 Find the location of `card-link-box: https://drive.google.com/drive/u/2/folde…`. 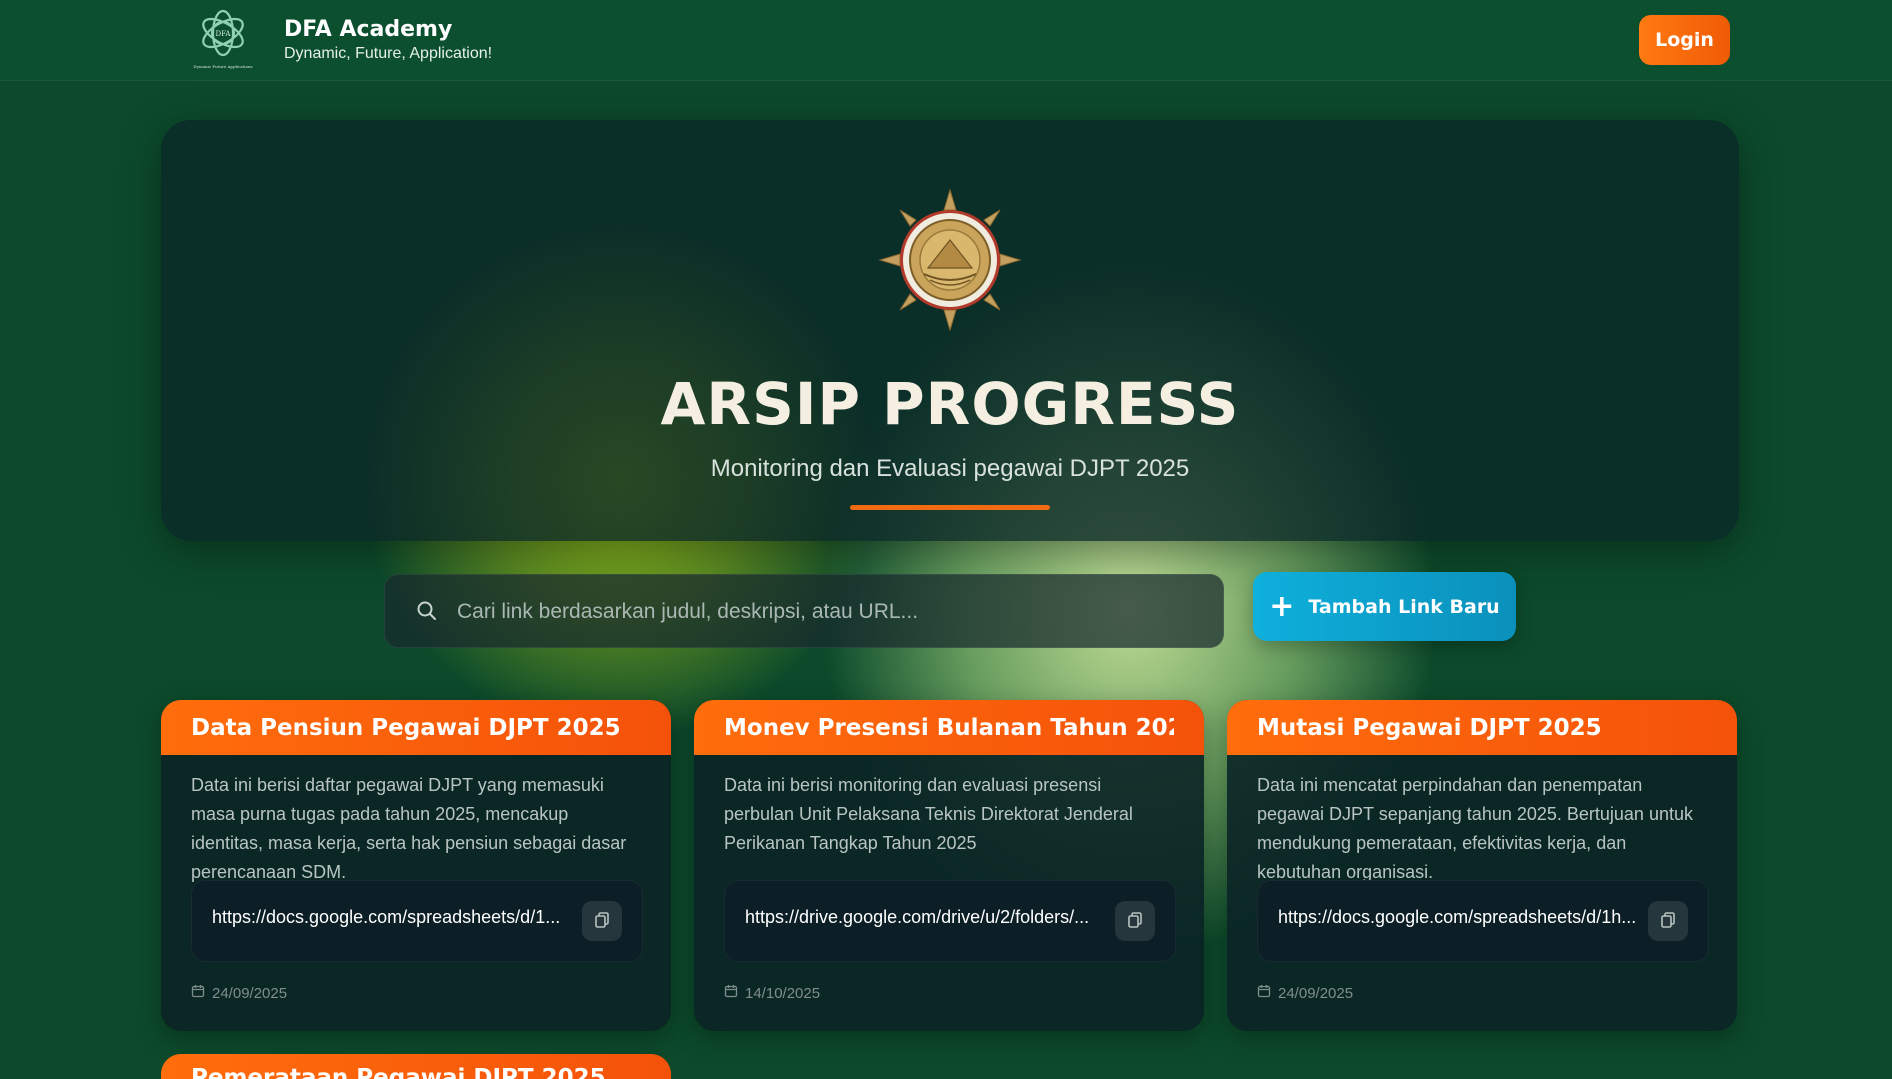

card-link-box: https://drive.google.com/drive/u/2/folde… is located at coordinates (950, 921).